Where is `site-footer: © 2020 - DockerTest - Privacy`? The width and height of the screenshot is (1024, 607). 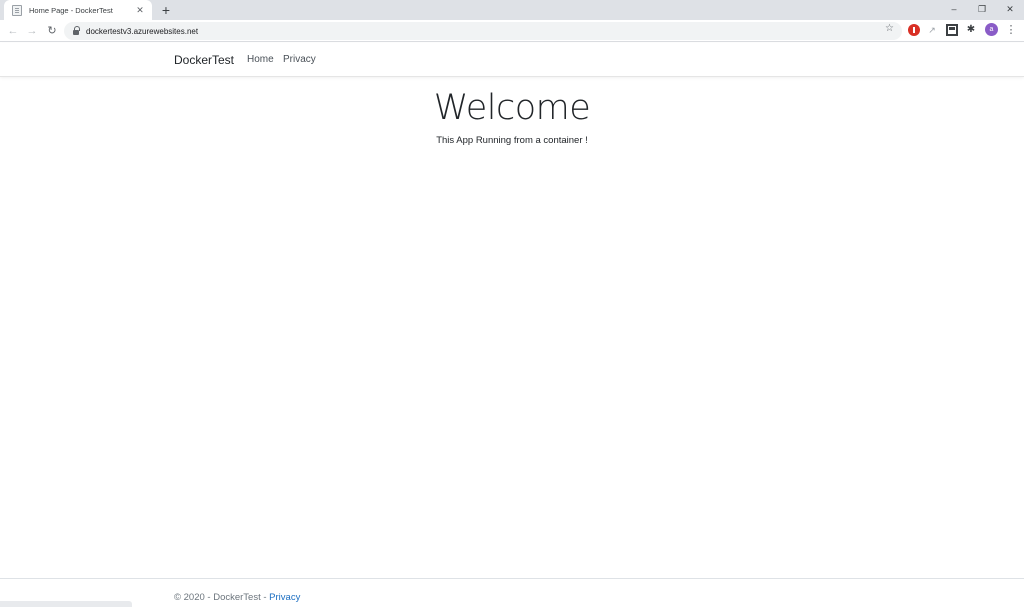 site-footer: © 2020 - DockerTest - Privacy is located at coordinates (512, 592).